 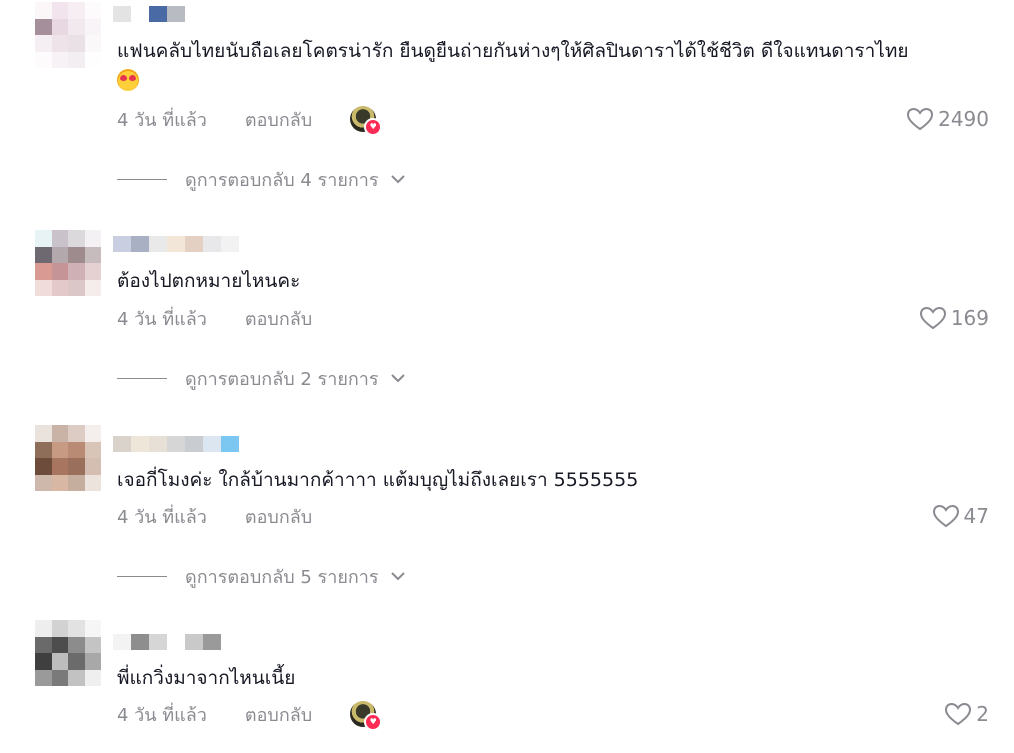 I want to click on like-count: 2490, so click(x=963, y=119).